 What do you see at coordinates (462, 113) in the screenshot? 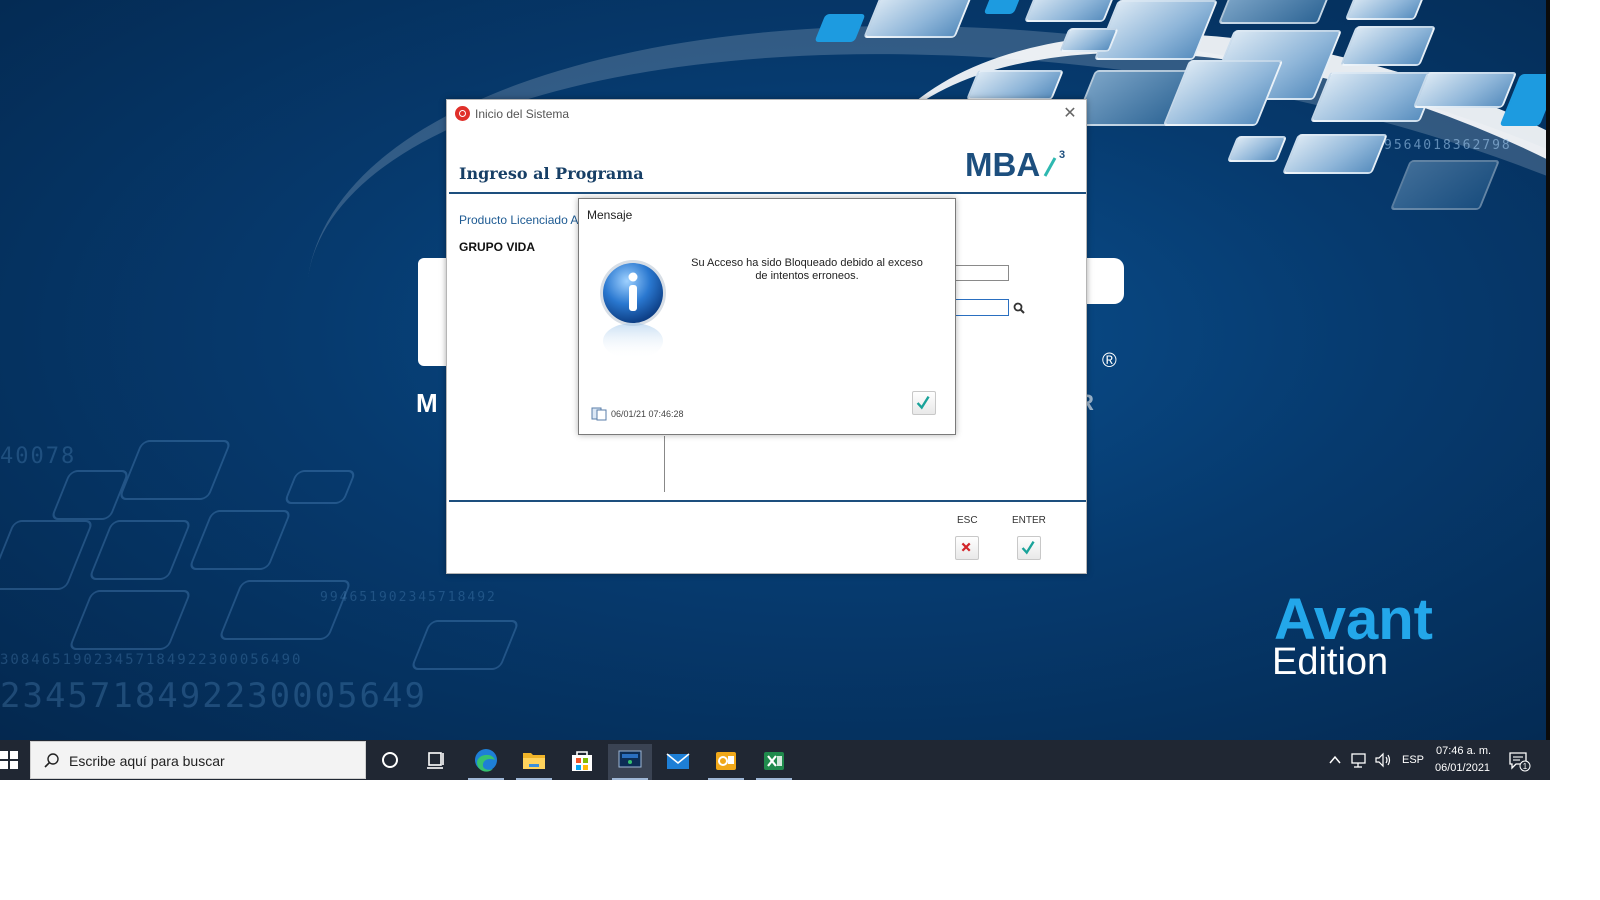
I see `app-icon` at bounding box center [462, 113].